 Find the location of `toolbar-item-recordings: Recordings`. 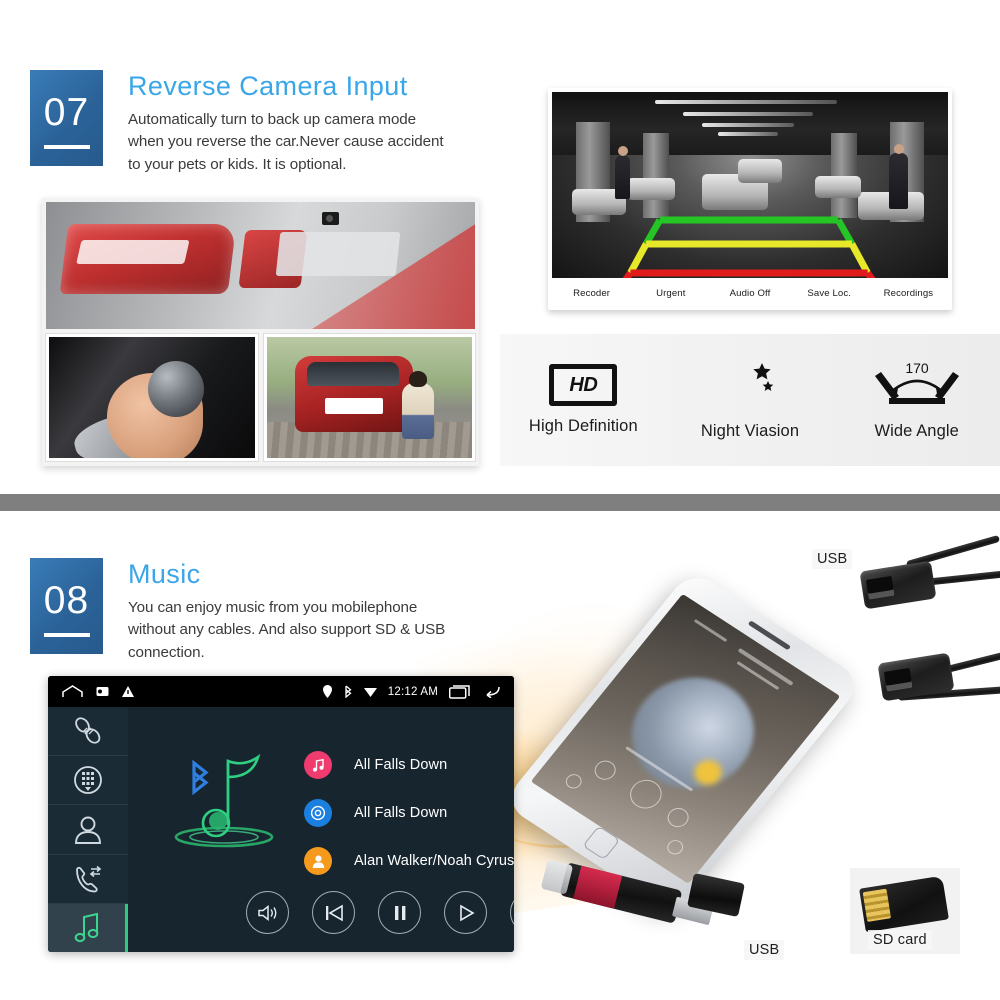

toolbar-item-recordings: Recordings is located at coordinates (908, 293).